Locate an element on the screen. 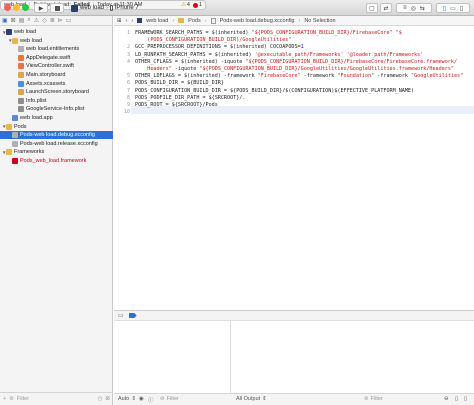 The height and width of the screenshot is (405, 474). chevron-right-icon: › is located at coordinates (107, 8).